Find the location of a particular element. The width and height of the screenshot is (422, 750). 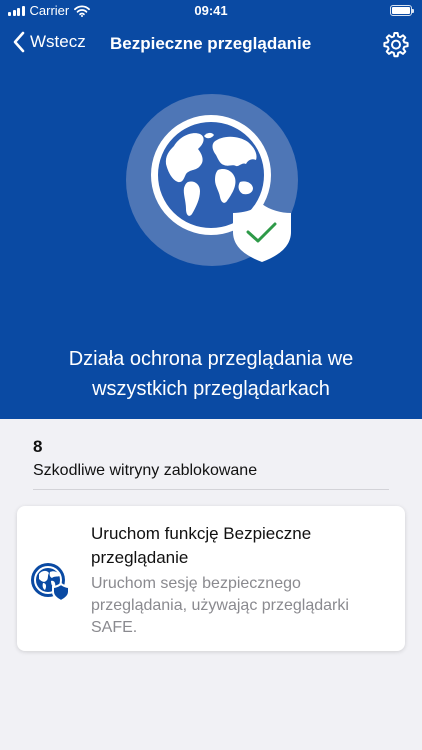

navigation-bar: Wstecz Bezpieczne przeglądanie is located at coordinates (211, 44).